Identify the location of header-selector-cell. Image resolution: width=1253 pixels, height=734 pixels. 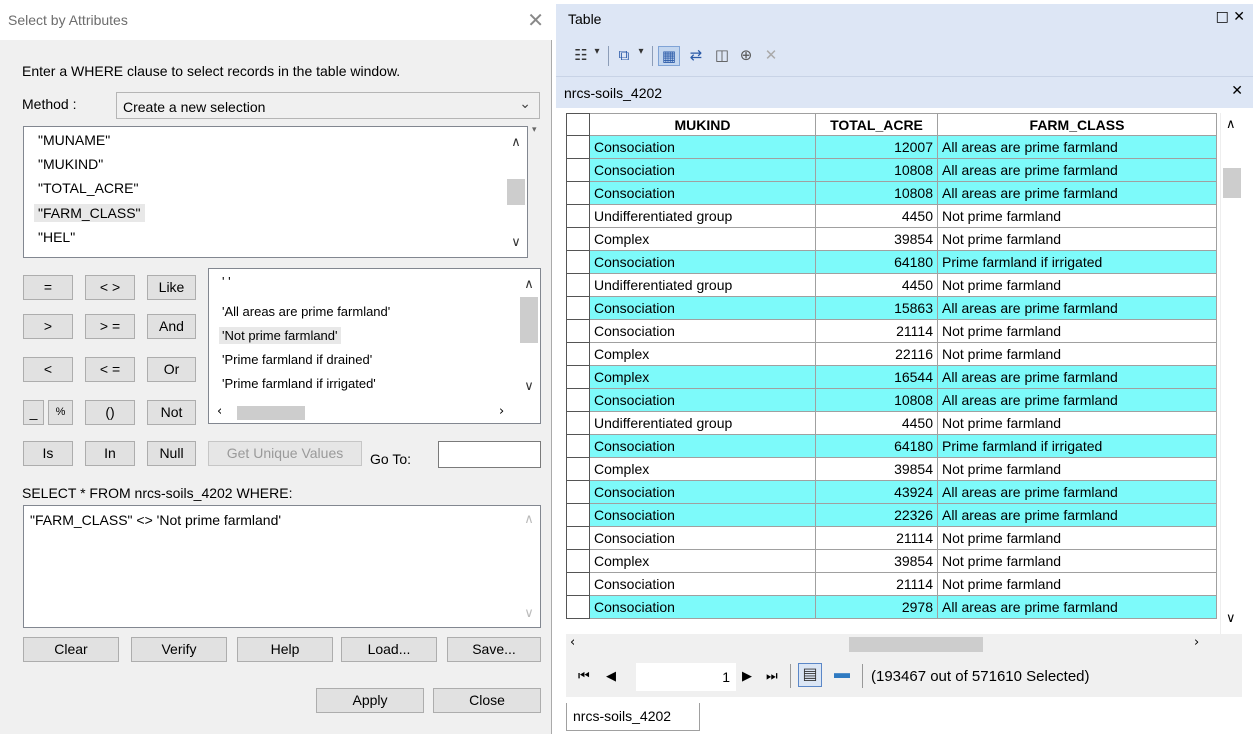
(578, 124).